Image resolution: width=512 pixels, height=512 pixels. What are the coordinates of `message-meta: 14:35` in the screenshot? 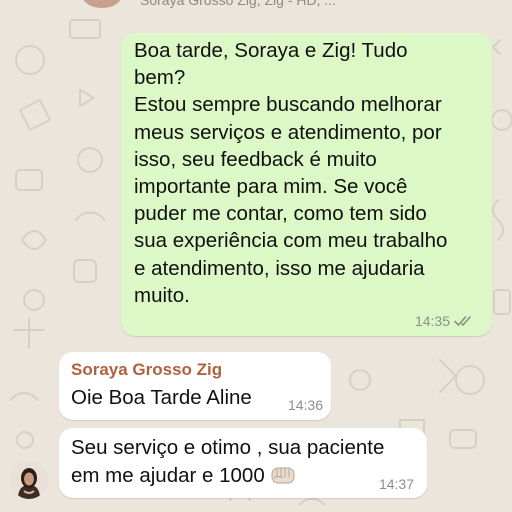 It's located at (445, 321).